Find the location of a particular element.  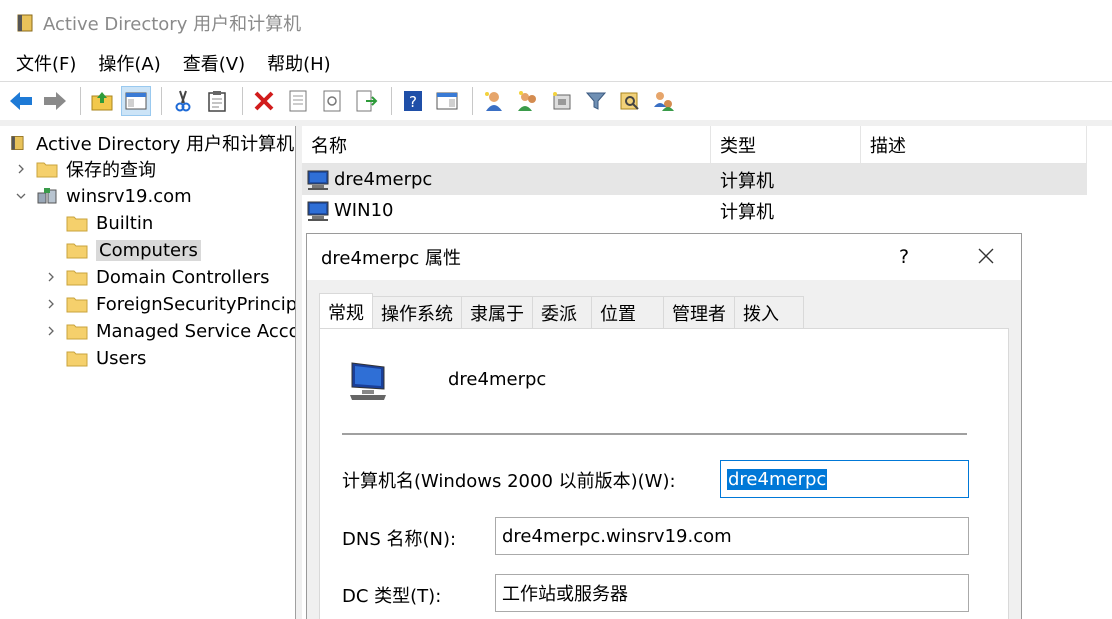

tree-item-foreign-security: ForeignSecurityPrincipal is located at coordinates (170, 304).